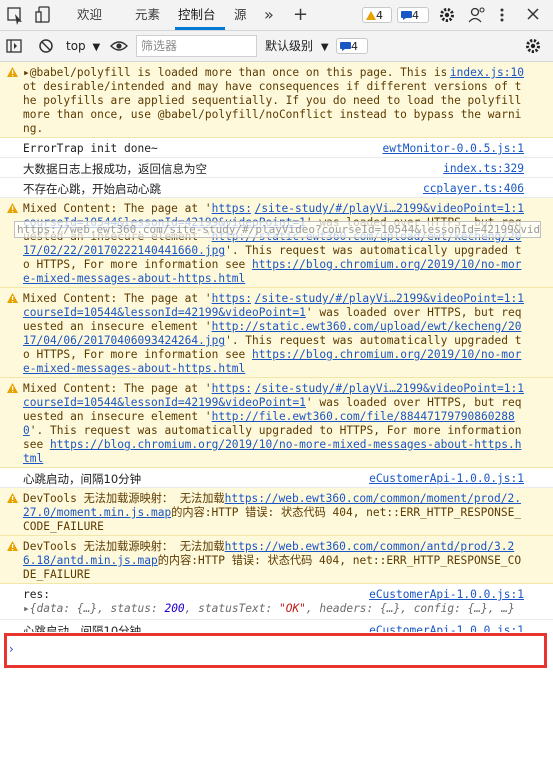  Describe the element at coordinates (451, 149) in the screenshot. I see `message-source-link: ewtMonitor-0.0.5.js:1` at that location.